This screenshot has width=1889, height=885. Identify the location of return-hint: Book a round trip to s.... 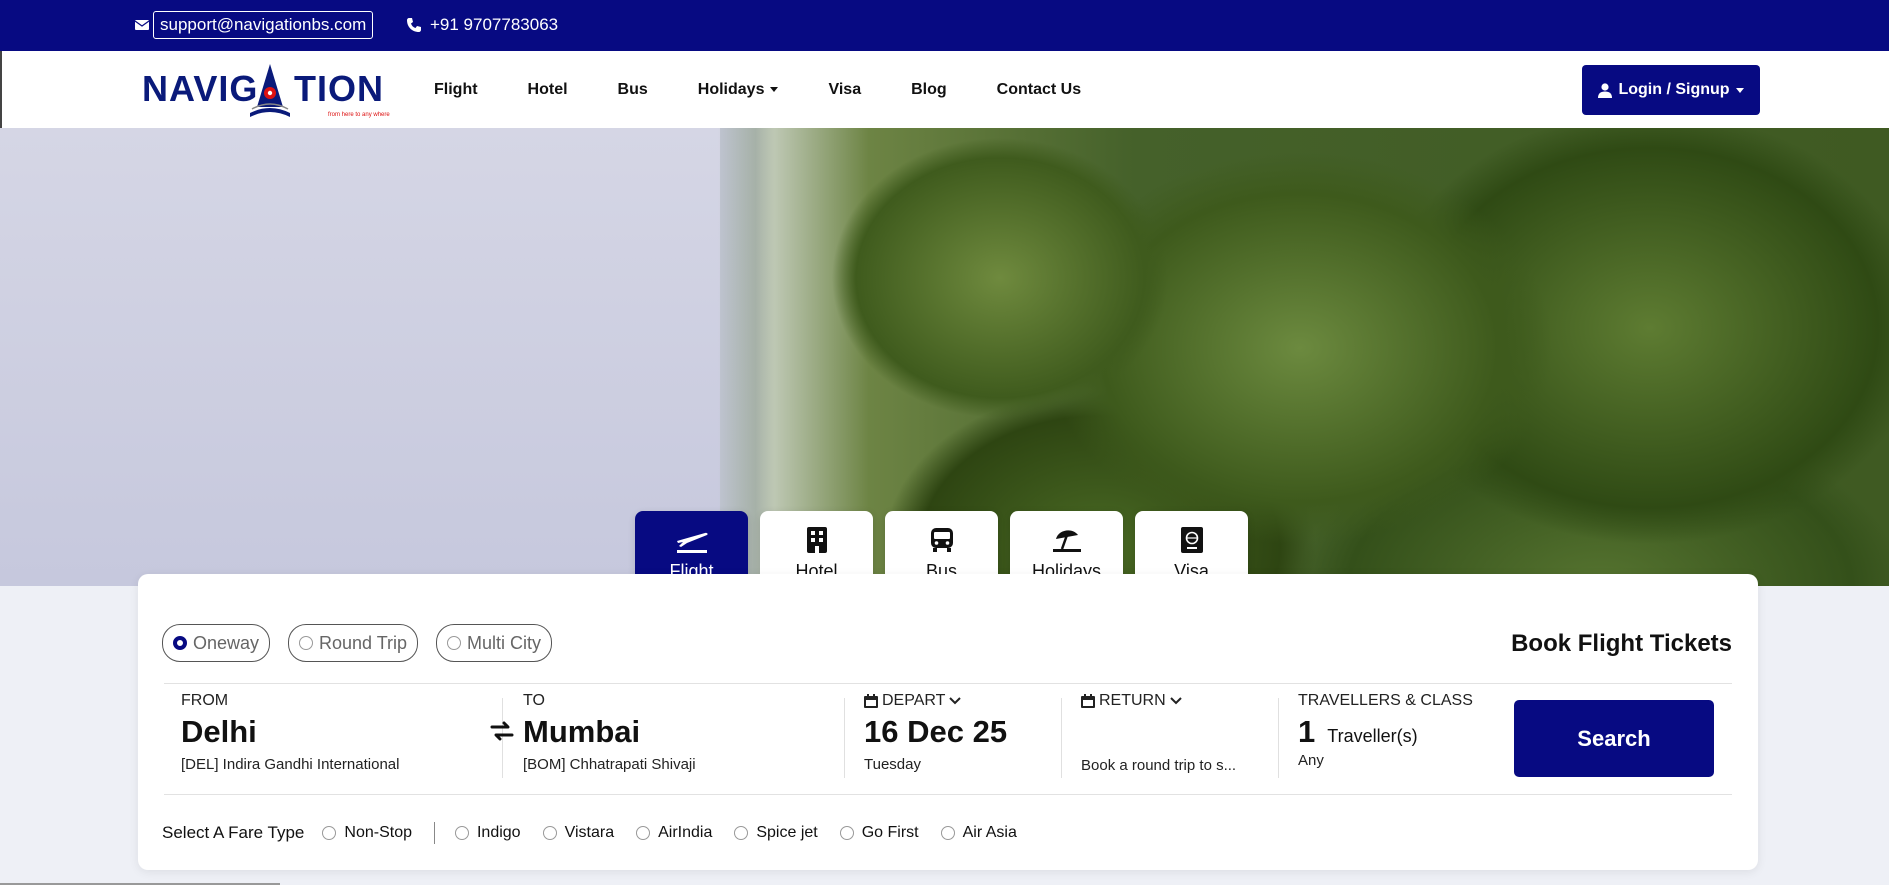
(1159, 765).